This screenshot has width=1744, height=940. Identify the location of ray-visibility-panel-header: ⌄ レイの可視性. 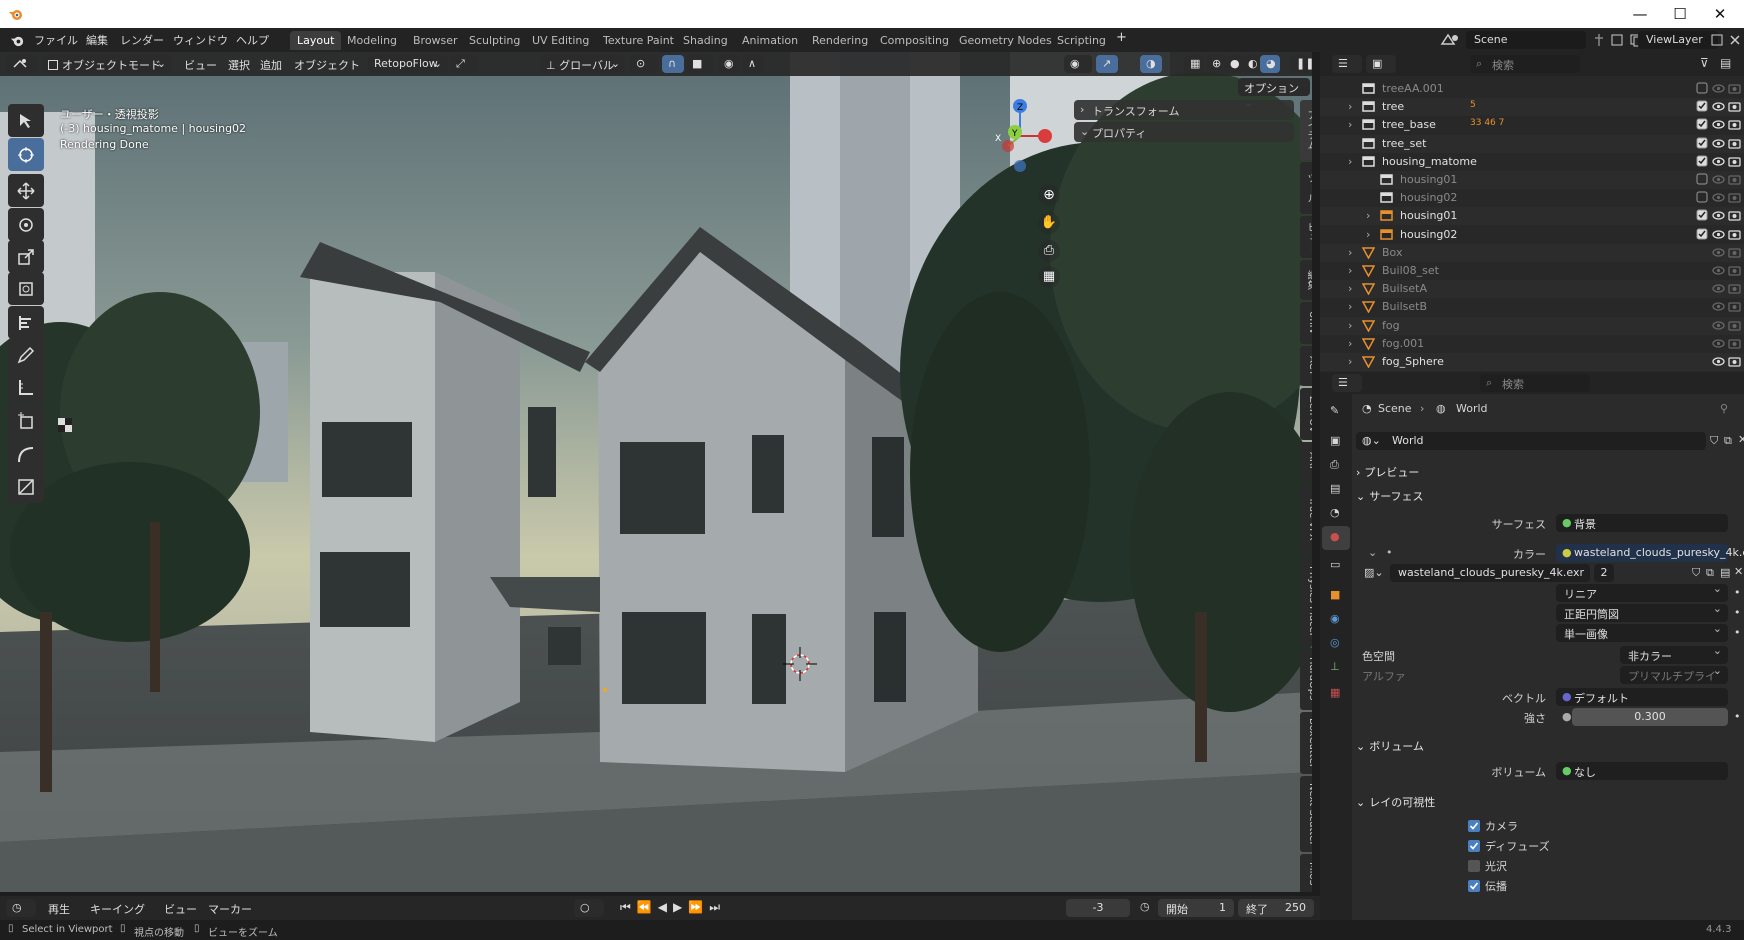
(1395, 802).